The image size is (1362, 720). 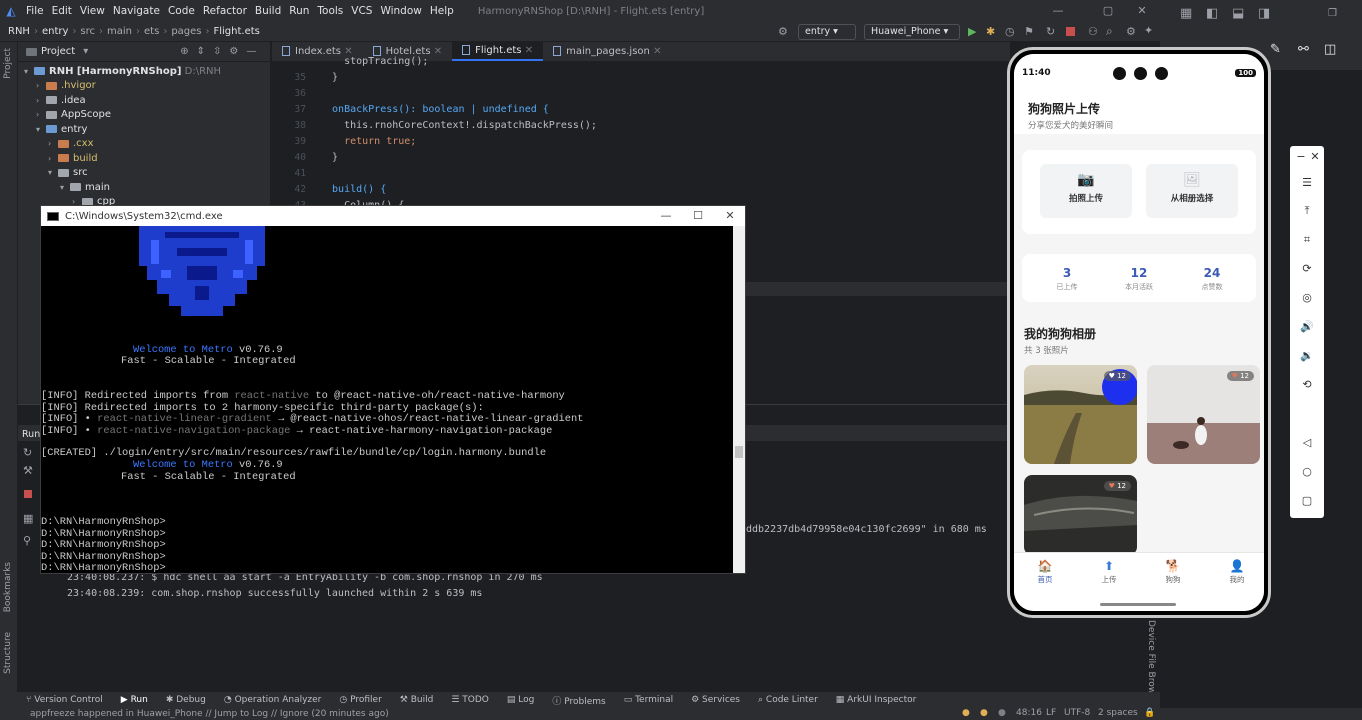 I want to click on restore-icon: ❐, so click(x=1332, y=13).